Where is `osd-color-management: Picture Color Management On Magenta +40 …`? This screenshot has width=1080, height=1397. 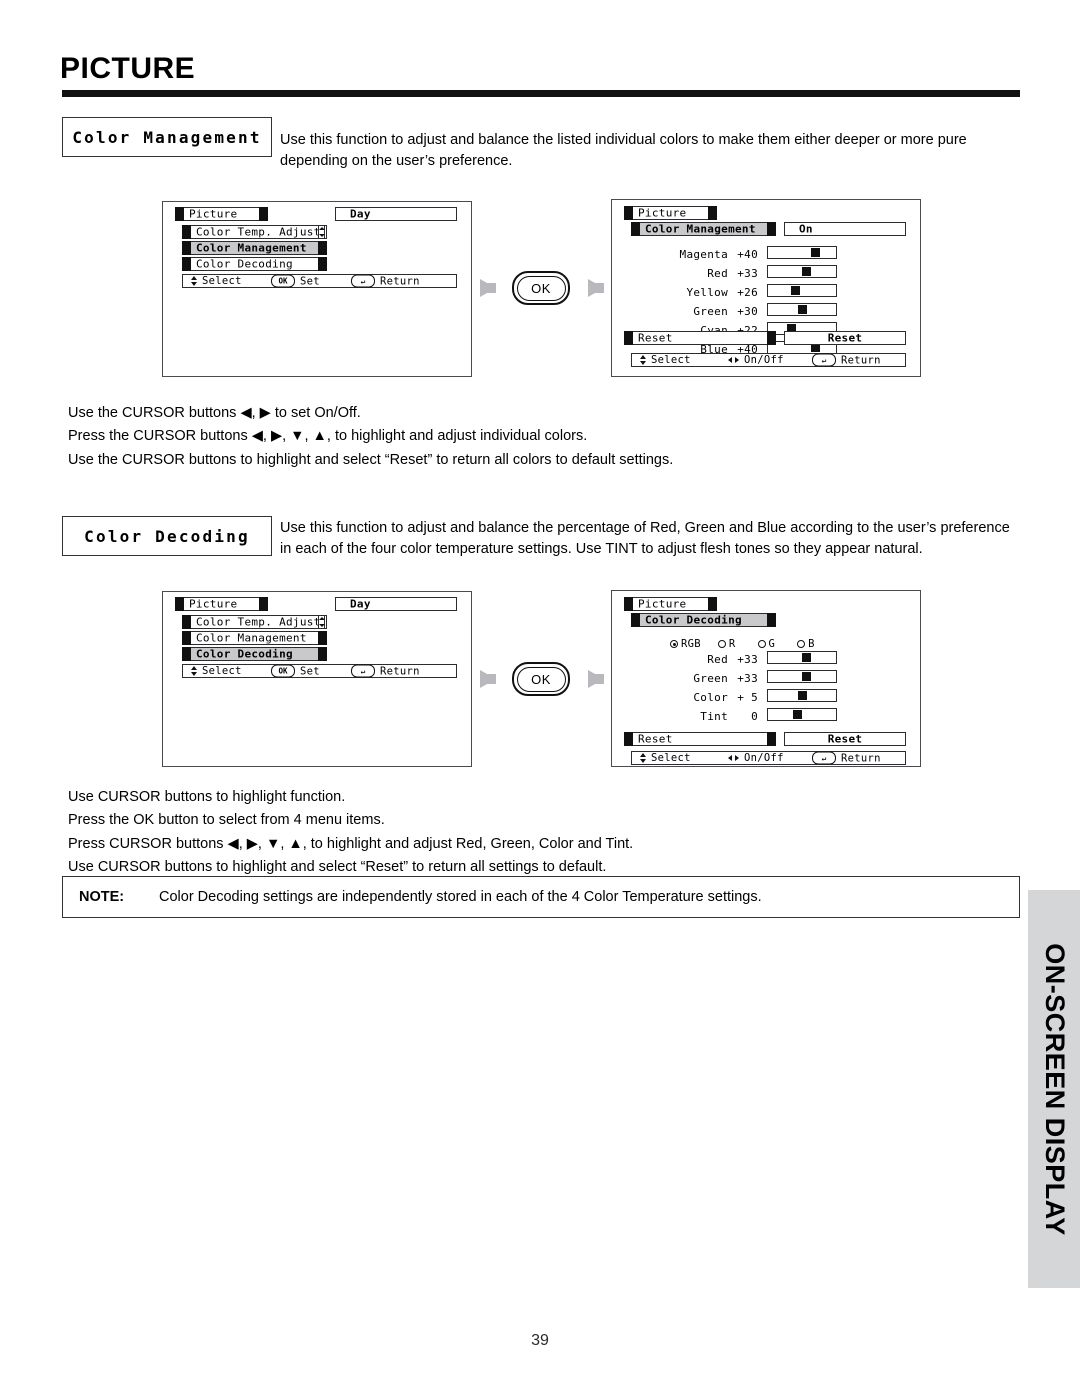 osd-color-management: Picture Color Management On Magenta +40 … is located at coordinates (766, 288).